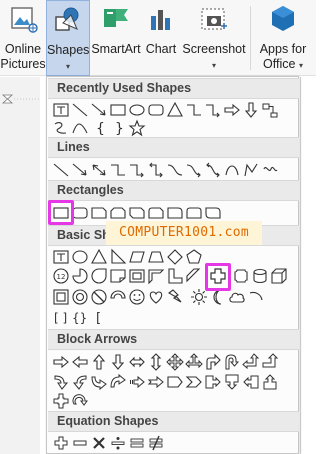 Image resolution: width=320 pixels, height=454 pixels. I want to click on double-brace-icon: {}, so click(80, 317).